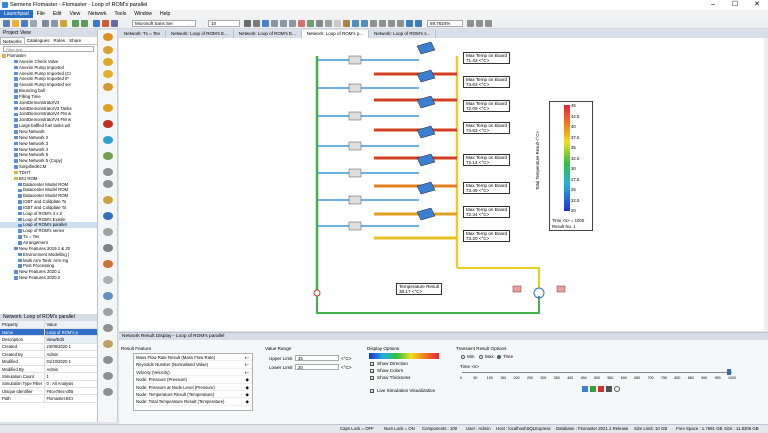 The height and width of the screenshot is (433, 768). Describe the element at coordinates (617, 389) in the screenshot. I see `loop-icon` at that location.